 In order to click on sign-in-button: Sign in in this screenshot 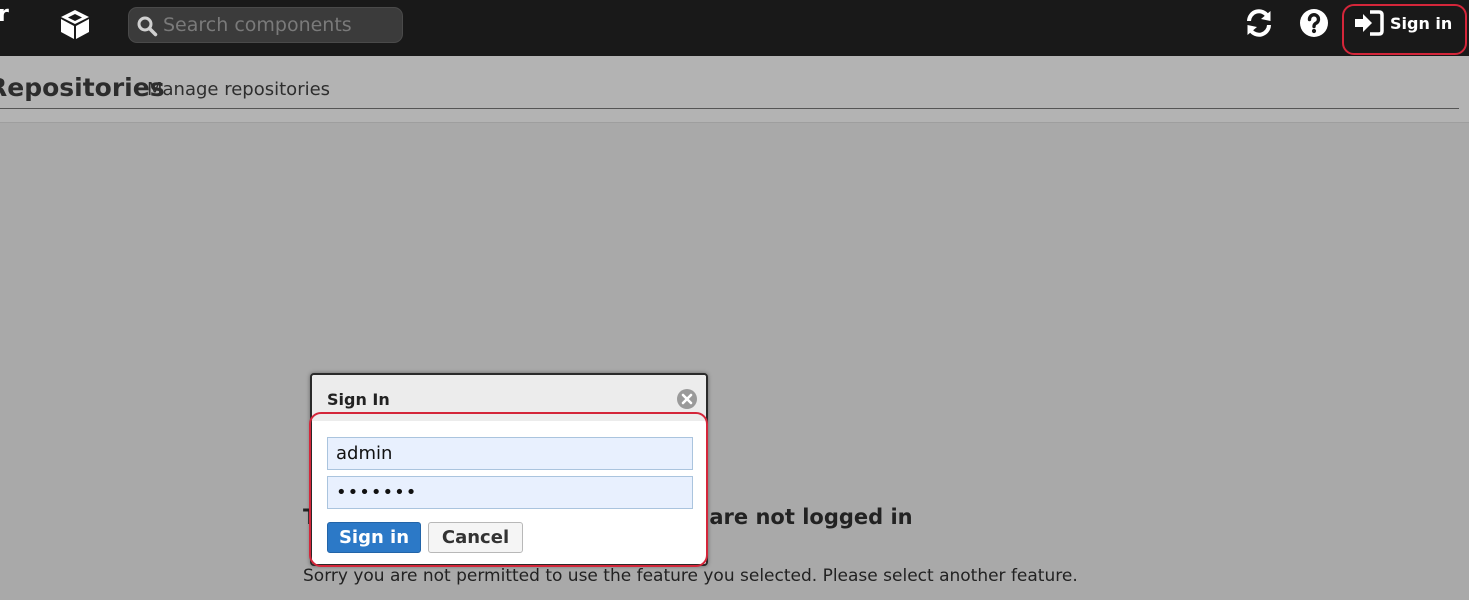, I will do `click(374, 537)`.